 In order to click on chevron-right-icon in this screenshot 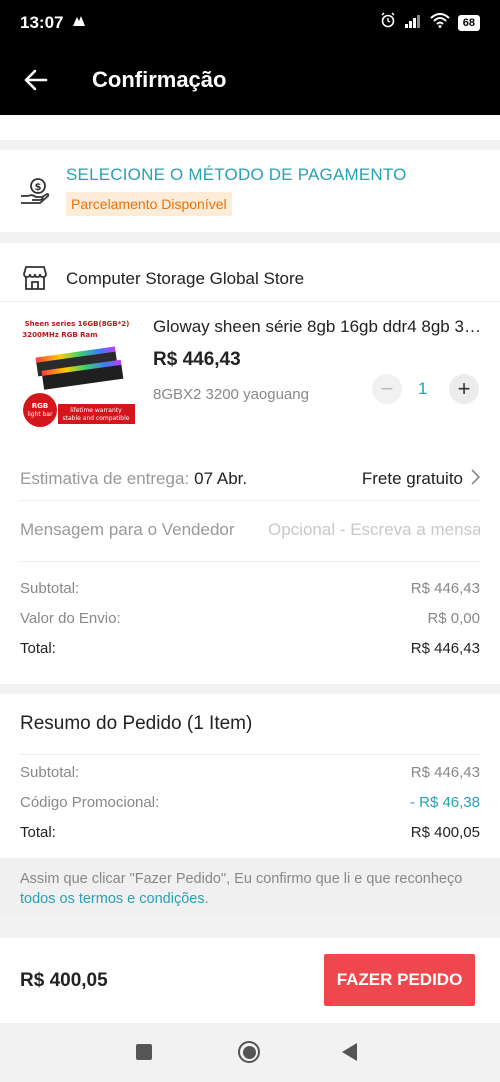, I will do `click(476, 479)`.